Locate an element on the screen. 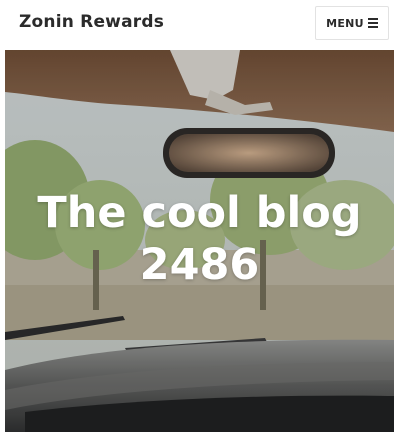 This screenshot has width=399, height=432. menu-label: MENU is located at coordinates (345, 23).